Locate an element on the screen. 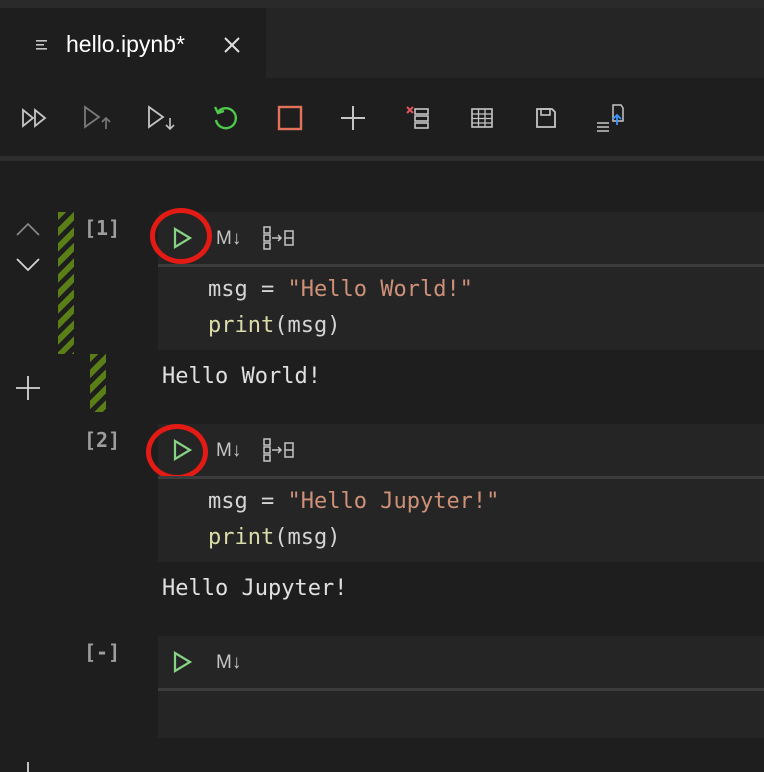 The image size is (764, 772). run-above-button is located at coordinates (98, 118).